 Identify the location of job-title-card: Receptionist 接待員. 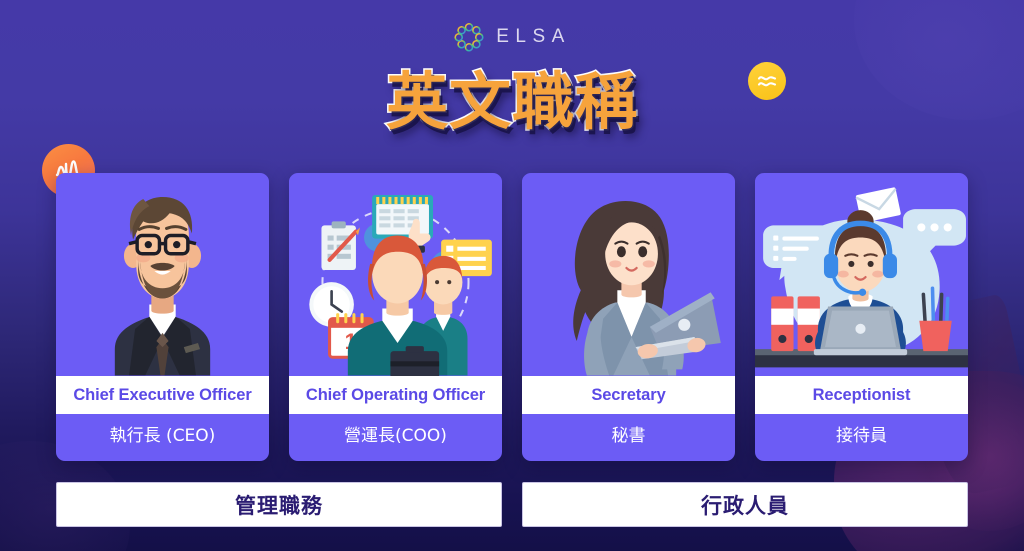
(861, 317).